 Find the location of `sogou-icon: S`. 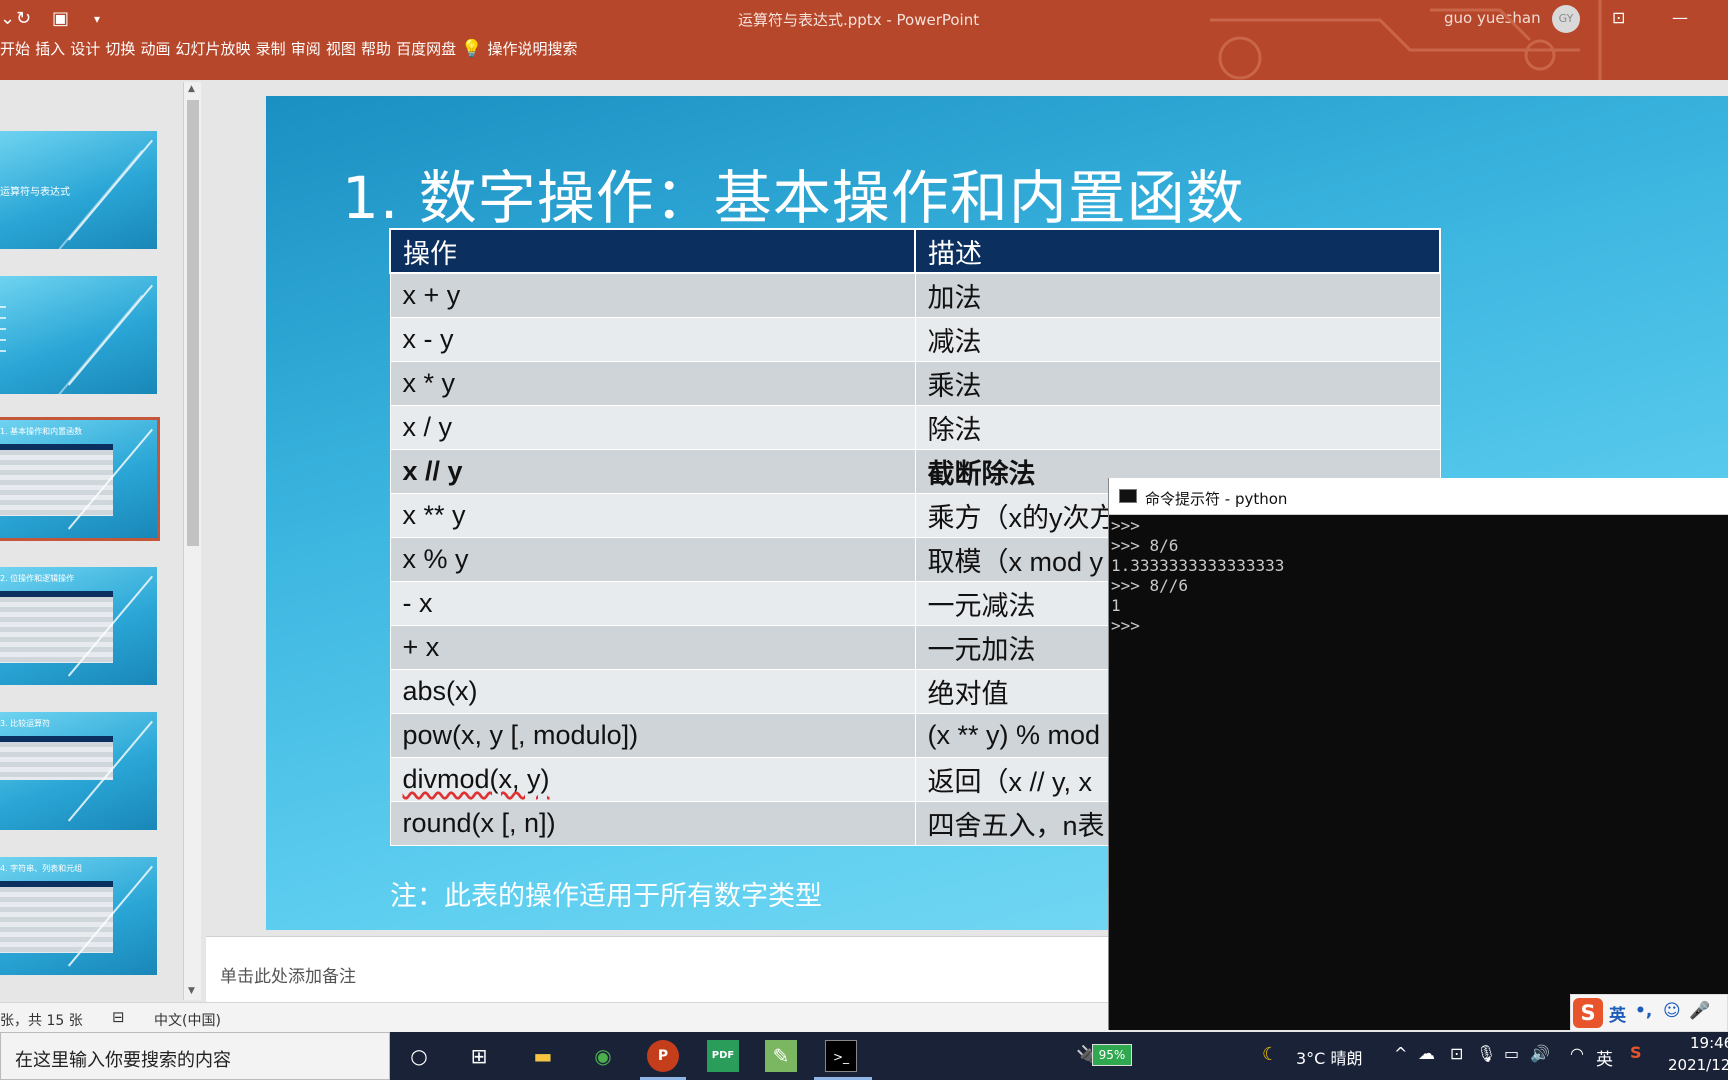

sogou-icon: S is located at coordinates (1588, 1013).